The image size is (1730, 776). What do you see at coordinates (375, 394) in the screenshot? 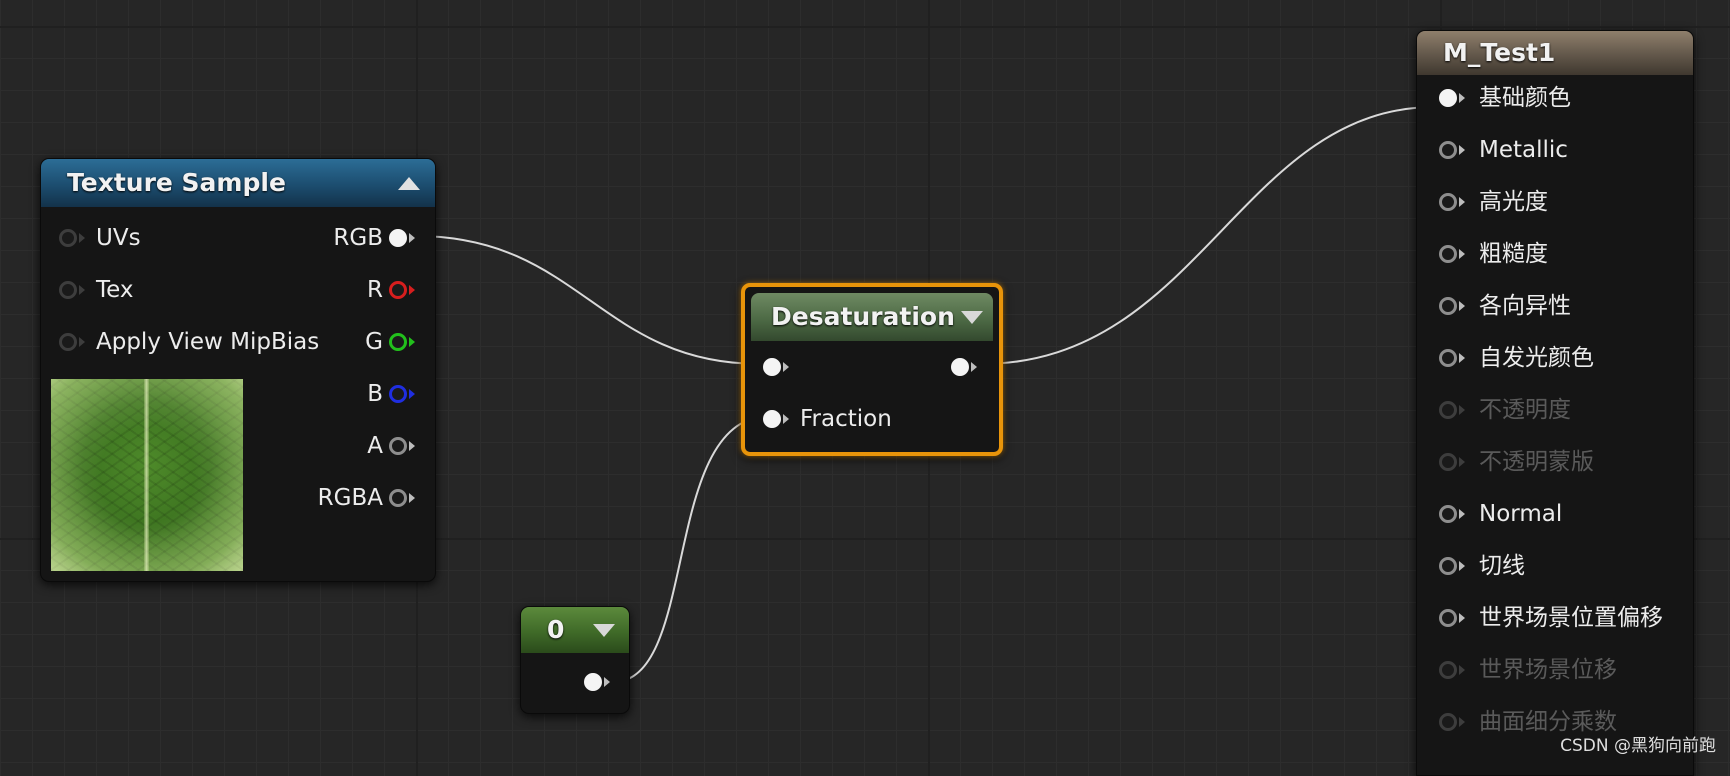
I see `output-label-b: B` at bounding box center [375, 394].